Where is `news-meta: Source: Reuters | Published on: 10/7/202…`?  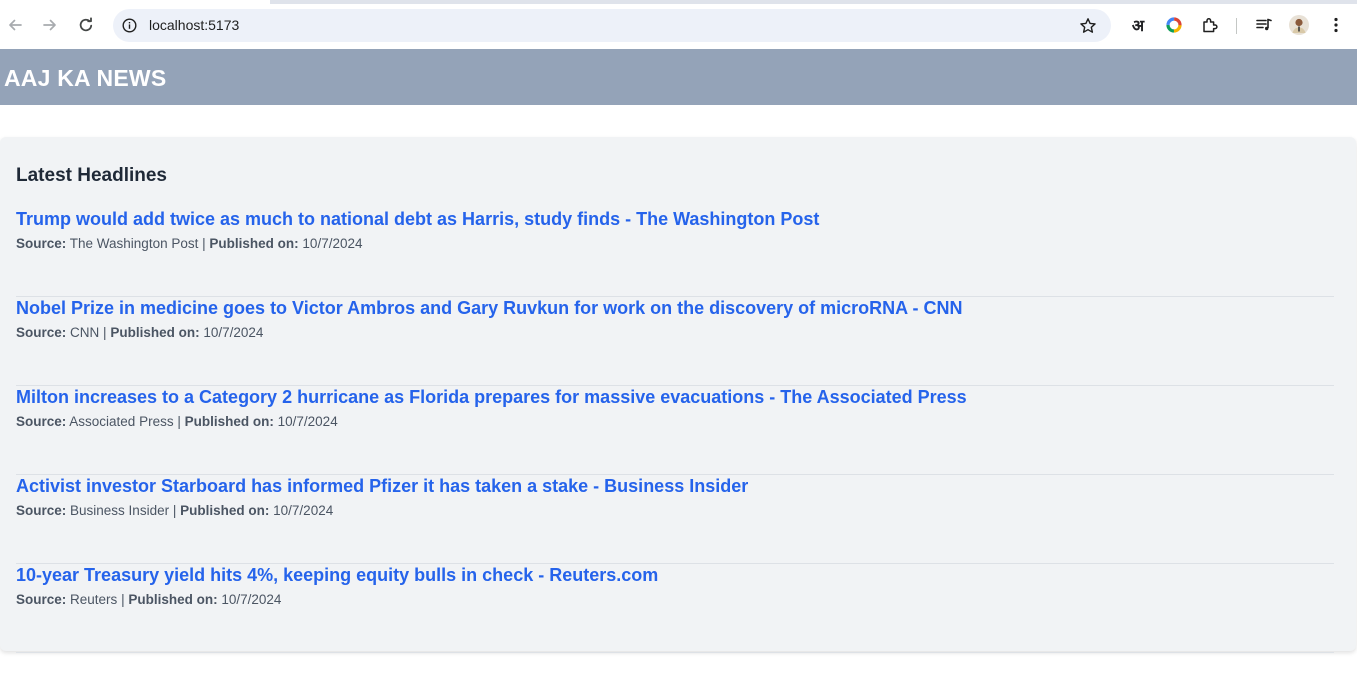 news-meta: Source: Reuters | Published on: 10/7/202… is located at coordinates (148, 599).